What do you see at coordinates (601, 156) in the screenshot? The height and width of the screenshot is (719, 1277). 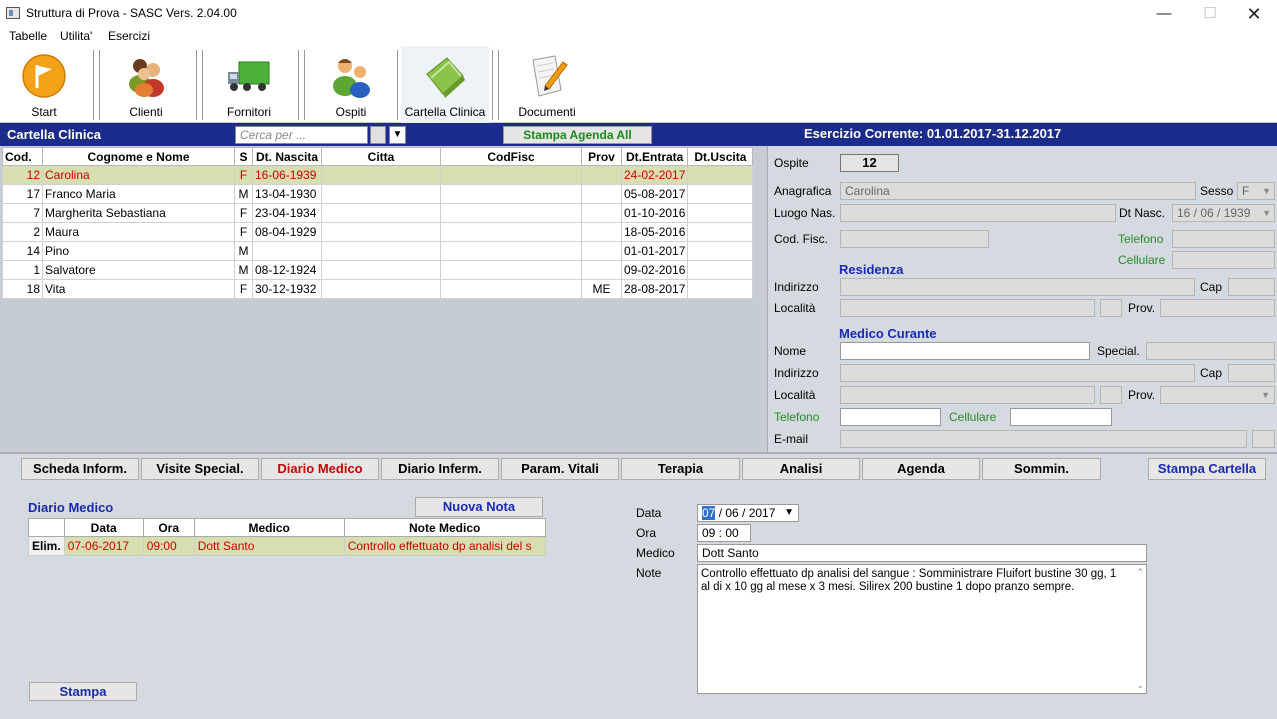 I see `col-prov: Prov` at bounding box center [601, 156].